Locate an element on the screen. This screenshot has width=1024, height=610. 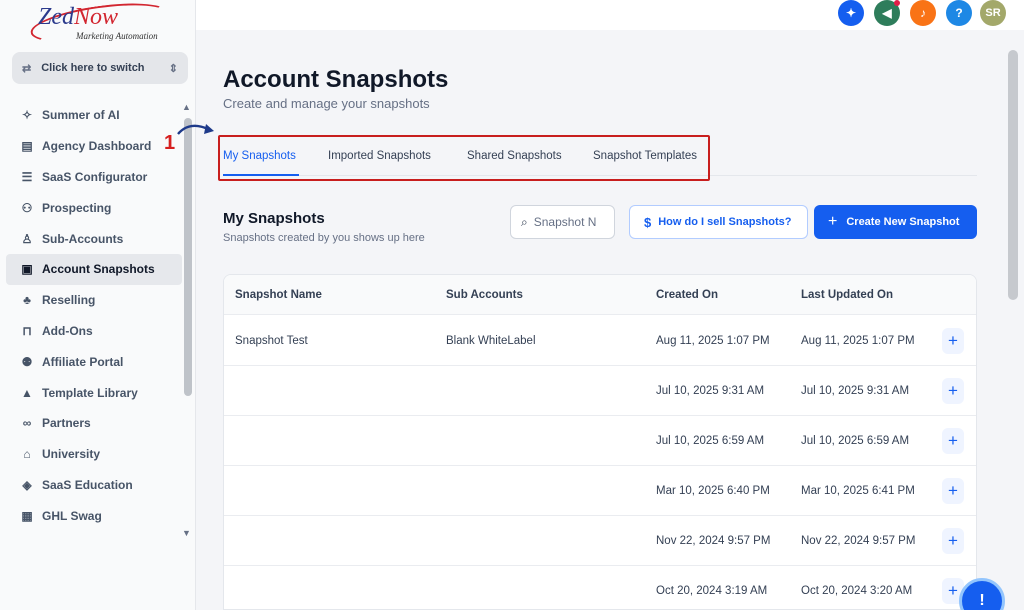
scroll-up-icon: ▲ is located at coordinates (186, 107).